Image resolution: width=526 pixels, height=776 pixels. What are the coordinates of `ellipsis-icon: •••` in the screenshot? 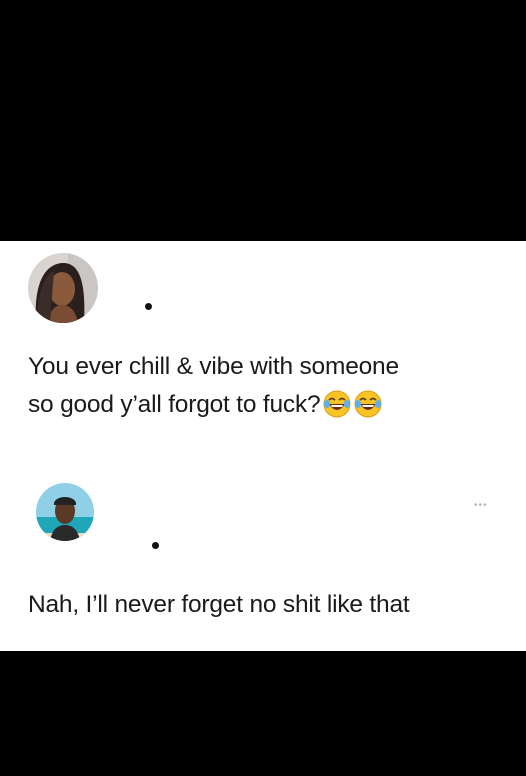 It's located at (481, 505).